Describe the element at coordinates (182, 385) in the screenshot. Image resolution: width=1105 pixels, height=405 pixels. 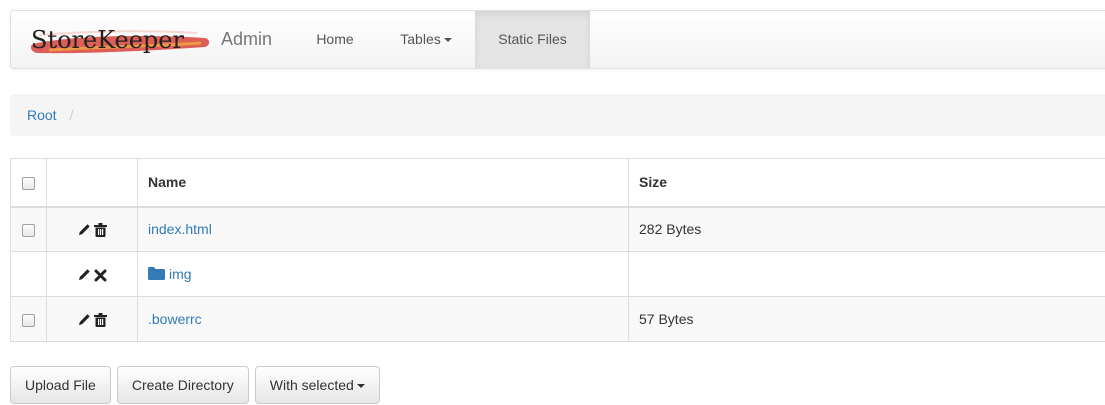
I see `create-directory-button: Create Directory` at that location.